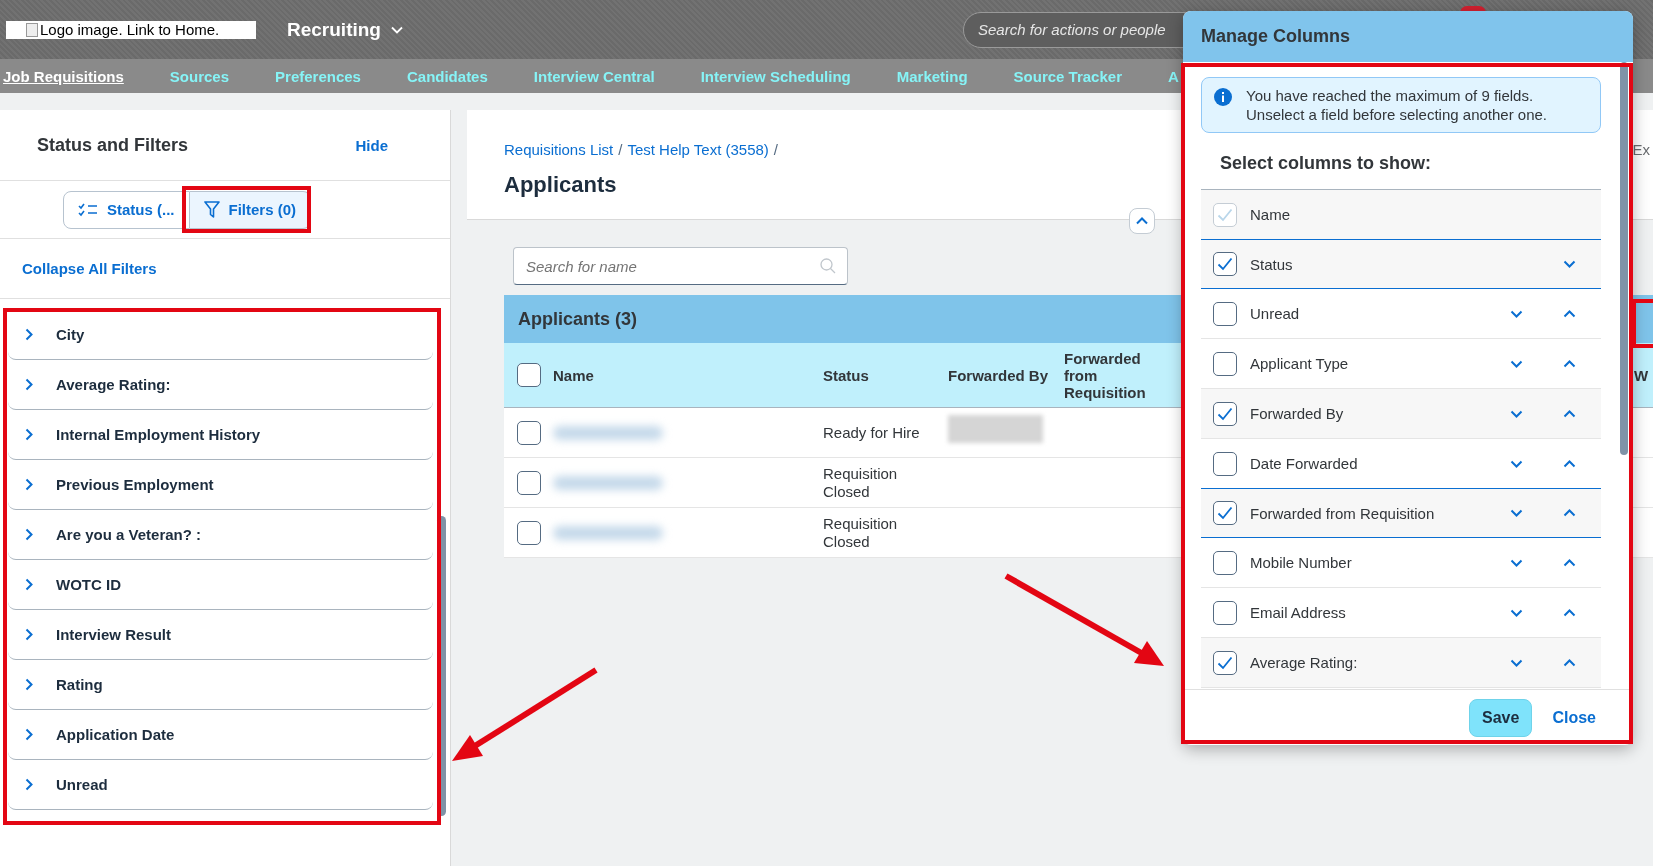  Describe the element at coordinates (113, 145) in the screenshot. I see `panel-title: Status and Filters` at that location.